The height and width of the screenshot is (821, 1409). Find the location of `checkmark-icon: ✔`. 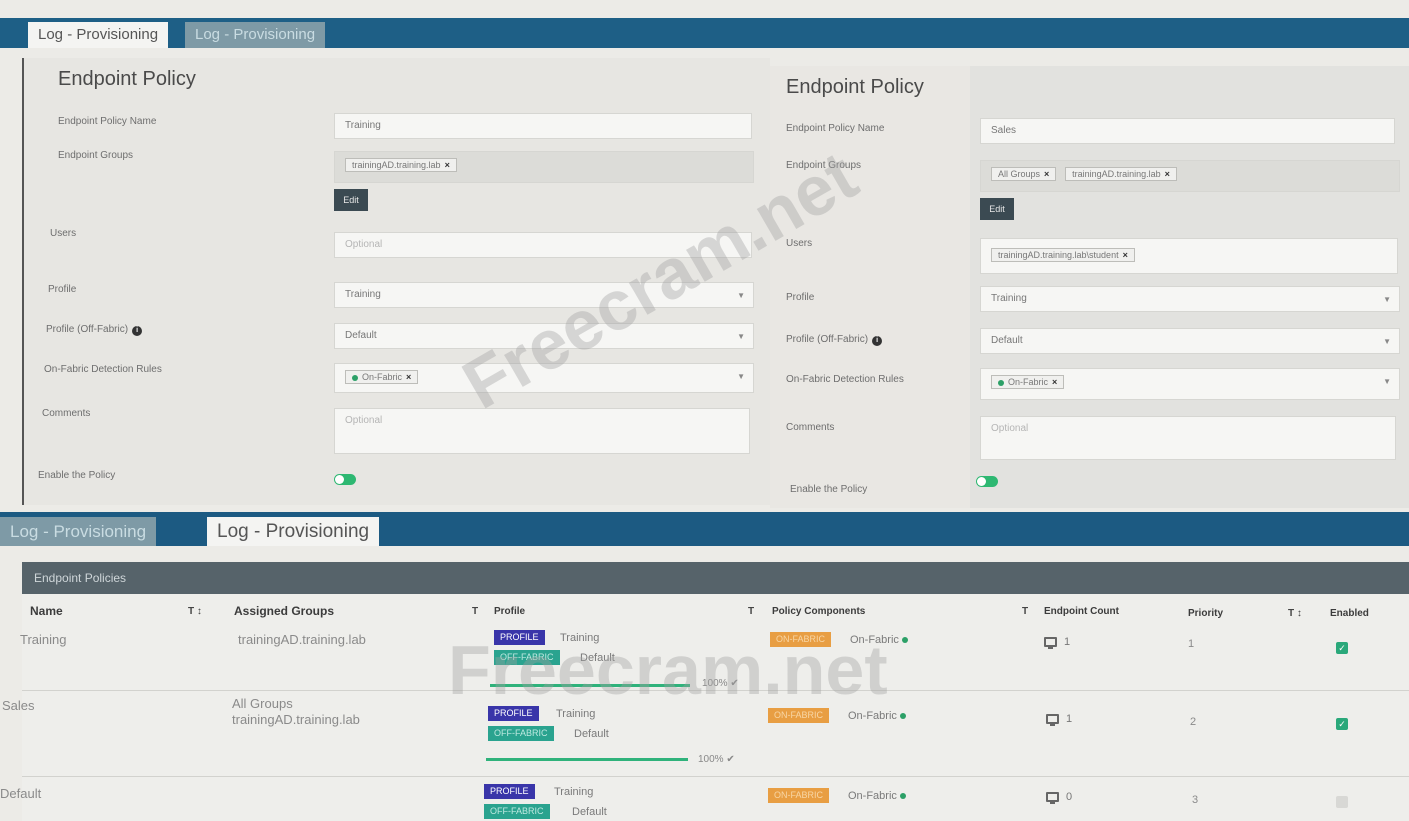

checkmark-icon: ✔ is located at coordinates (730, 759).